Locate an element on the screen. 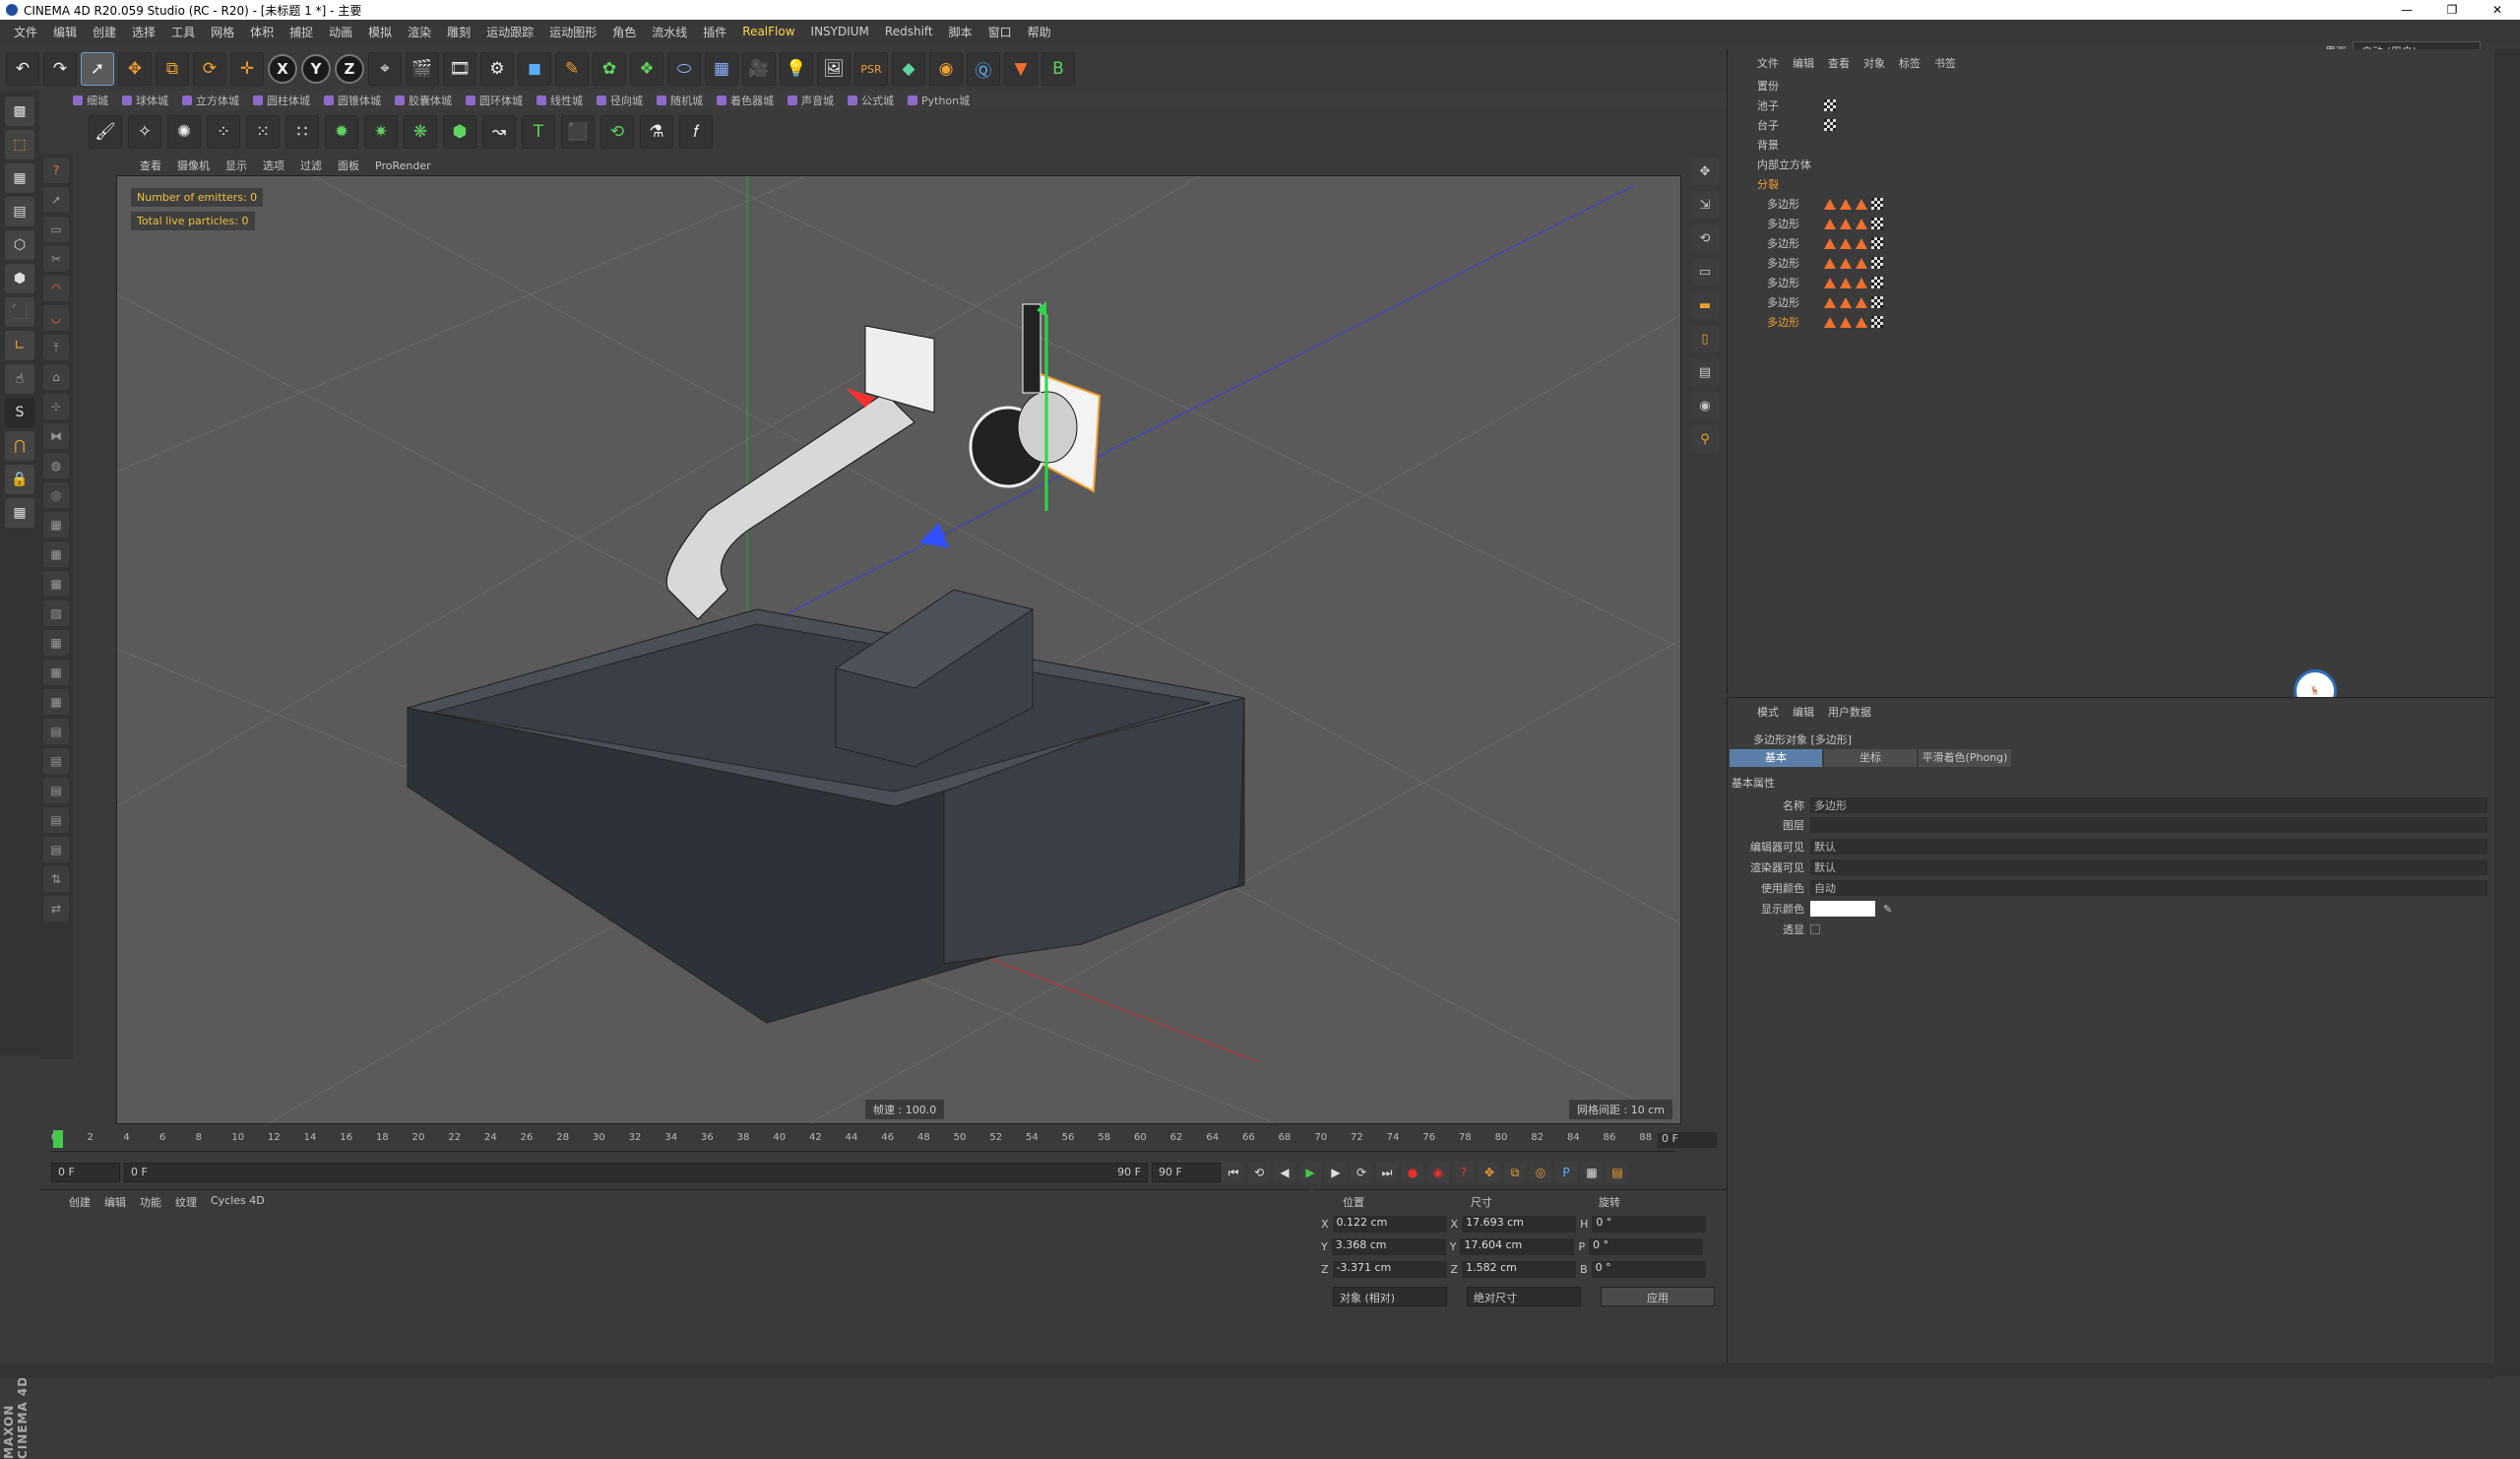 Image resolution: width=2520 pixels, height=1459 pixels. flask-icon: ⚗ is located at coordinates (656, 132).